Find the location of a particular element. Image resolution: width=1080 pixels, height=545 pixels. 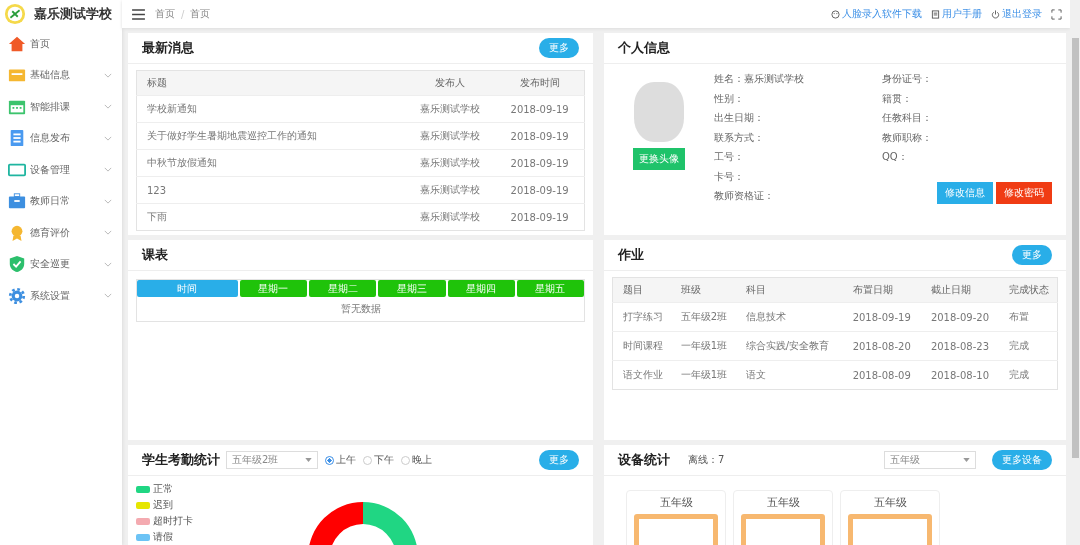

table-cell: 学校新通知 is located at coordinates (270, 109).